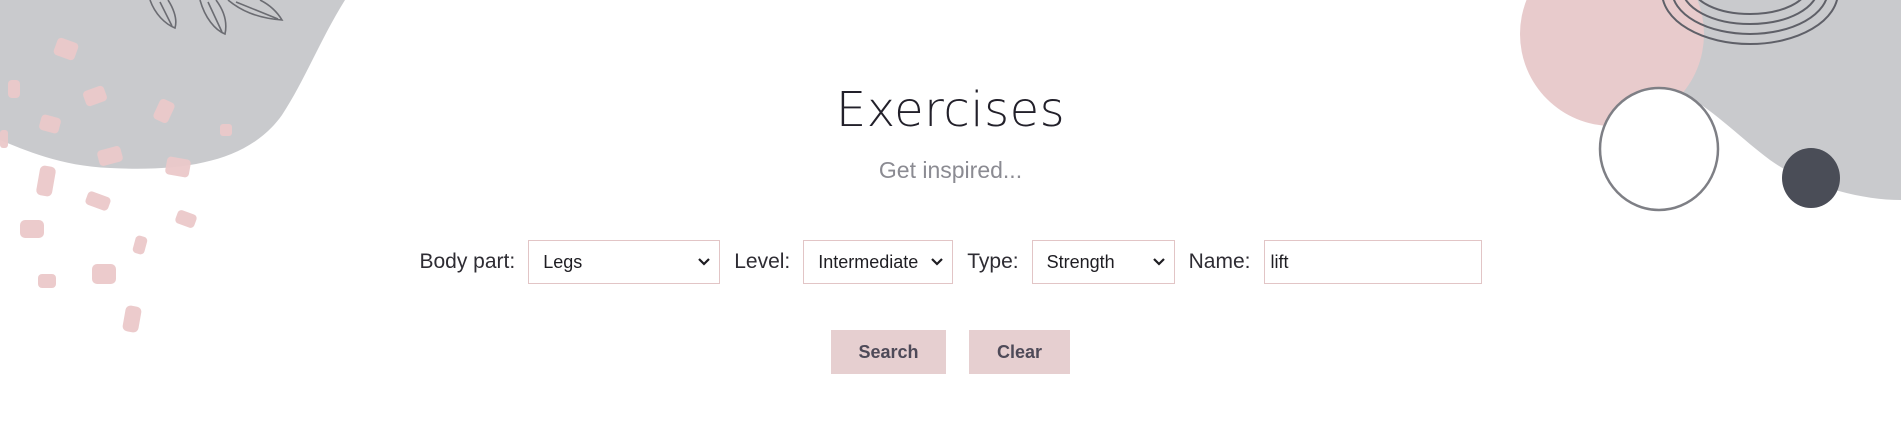 The image size is (1901, 432). I want to click on search-button: Search, so click(888, 352).